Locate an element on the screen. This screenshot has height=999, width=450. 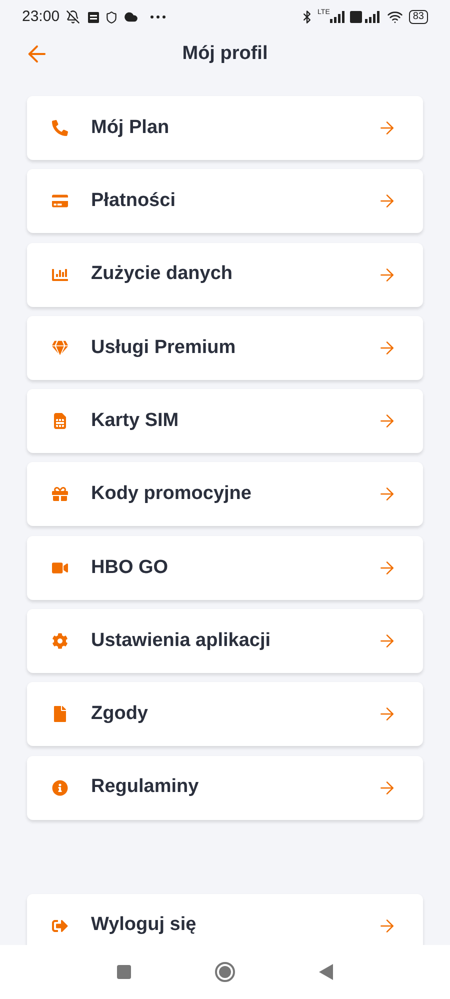
phone-icon is located at coordinates (60, 128).